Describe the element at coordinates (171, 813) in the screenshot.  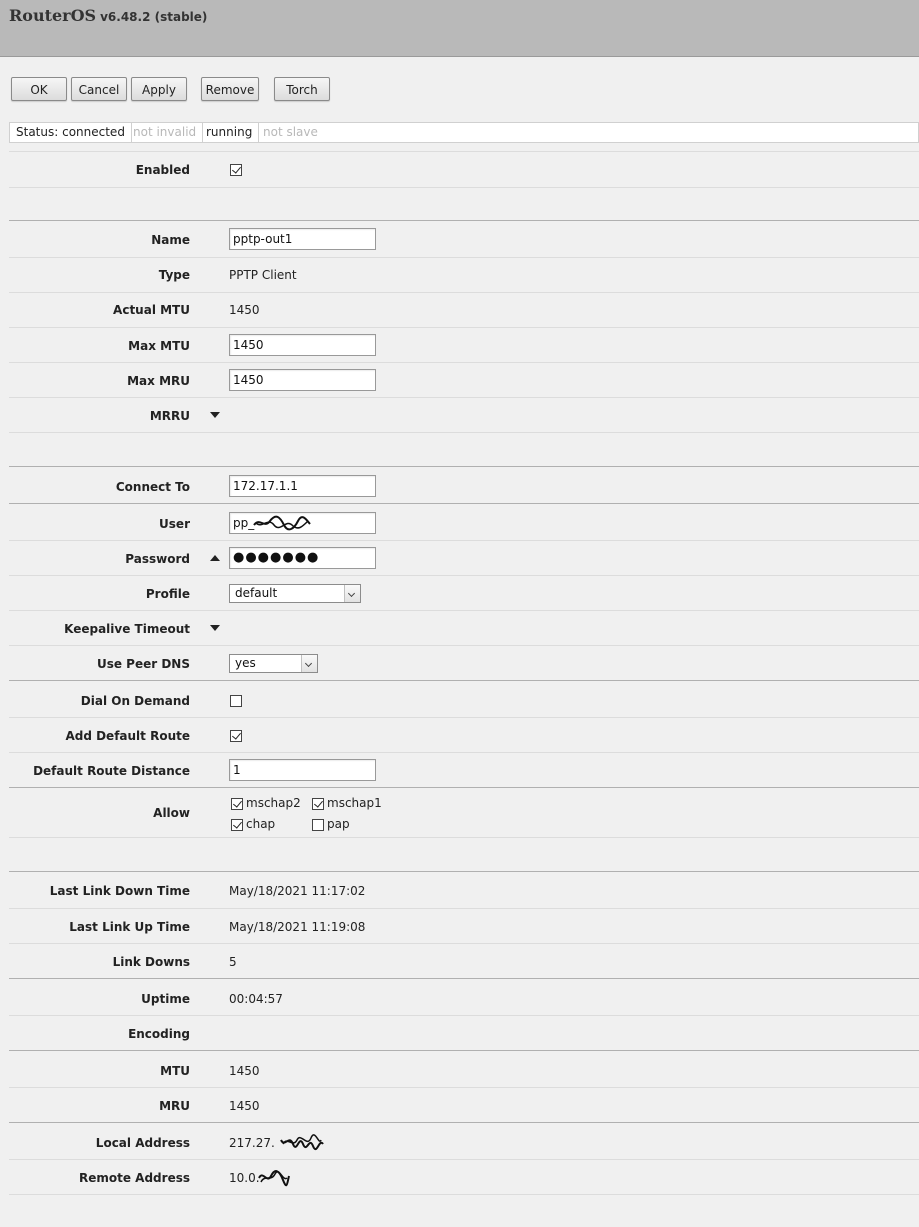
I see `allow-label: Allow` at that location.